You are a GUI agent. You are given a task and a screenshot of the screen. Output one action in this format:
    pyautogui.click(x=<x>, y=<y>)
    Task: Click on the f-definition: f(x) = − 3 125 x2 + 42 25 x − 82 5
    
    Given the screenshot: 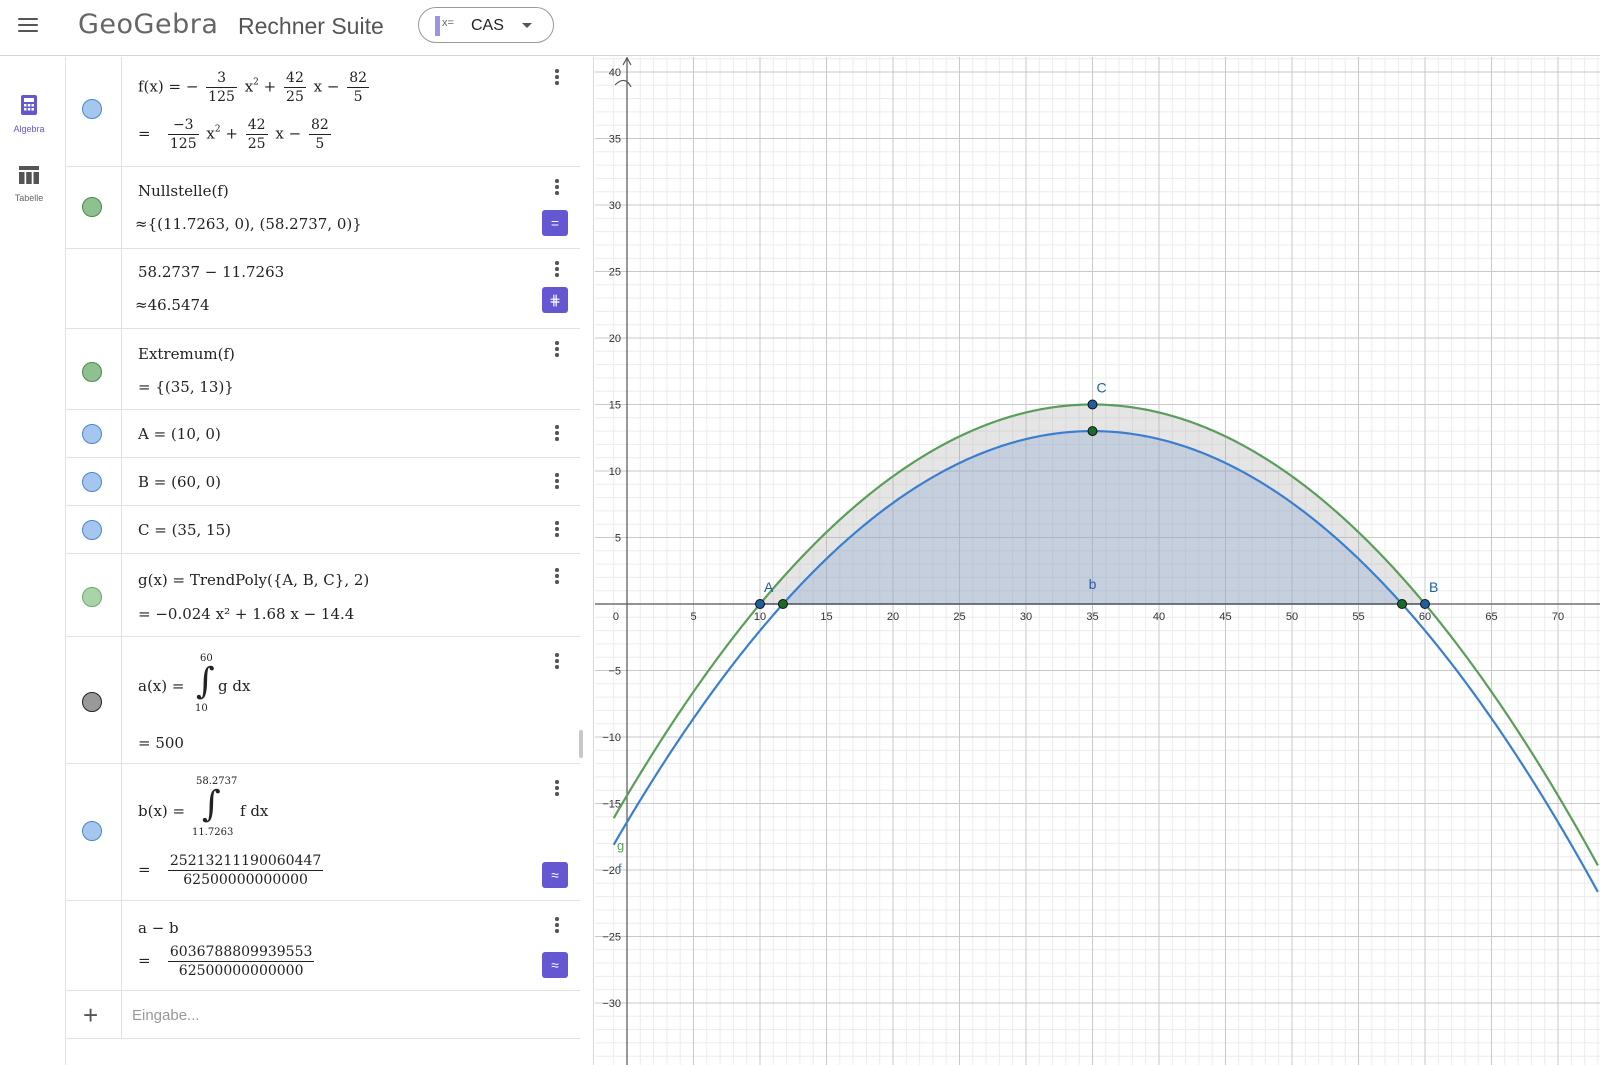 What is the action you would take?
    pyautogui.click(x=255, y=87)
    